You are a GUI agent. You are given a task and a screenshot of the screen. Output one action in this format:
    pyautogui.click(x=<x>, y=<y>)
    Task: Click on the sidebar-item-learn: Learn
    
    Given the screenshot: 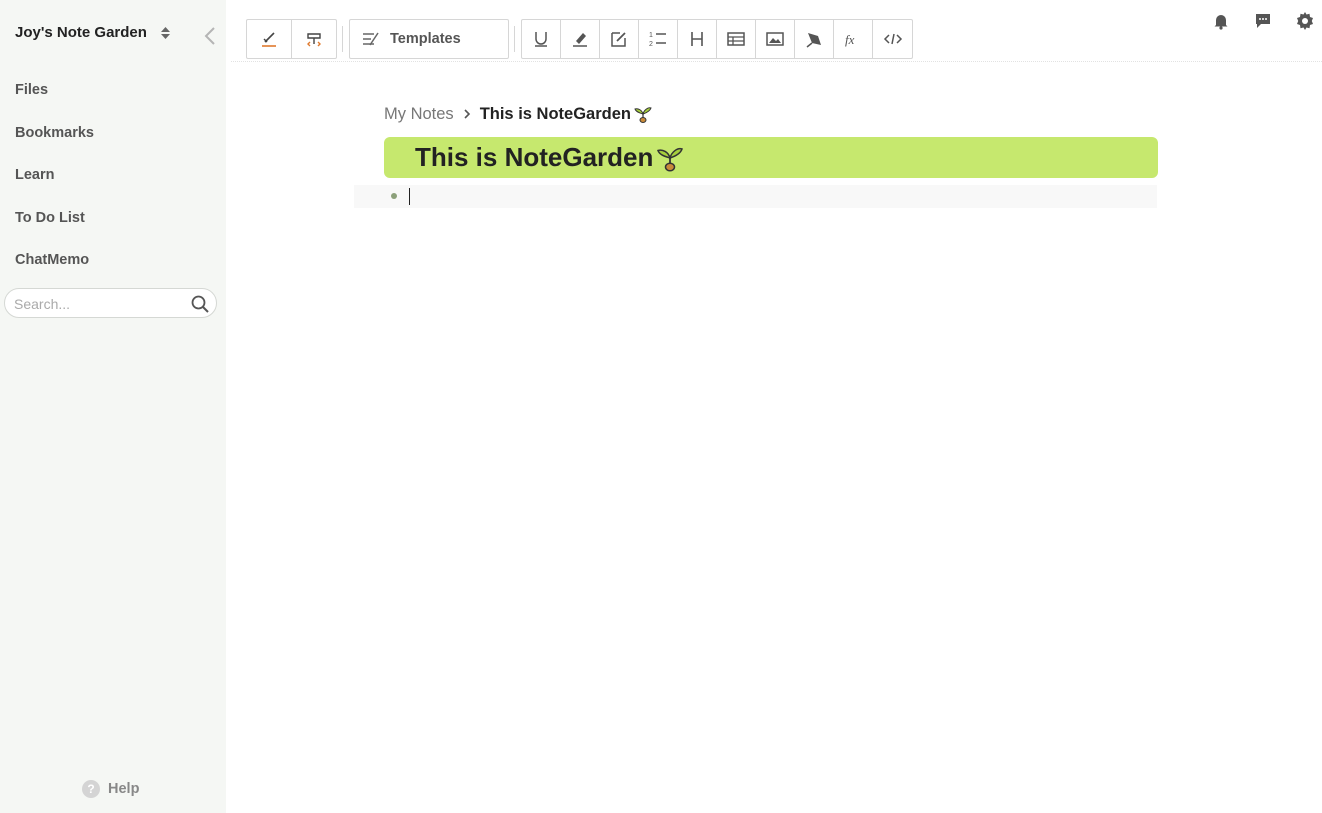 What is the action you would take?
    pyautogui.click(x=54, y=186)
    